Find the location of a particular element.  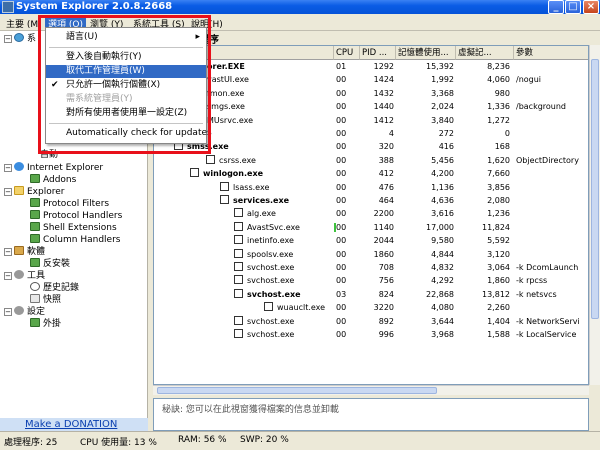

sidebar-item-settings: − 設定 is located at coordinates (24, 312).